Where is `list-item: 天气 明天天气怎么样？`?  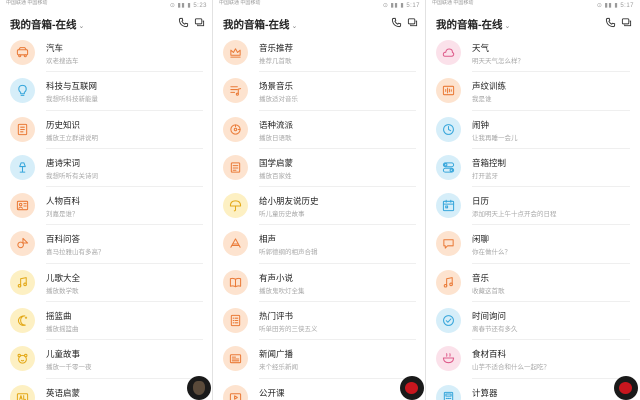 list-item: 天气 明天天气怎么样？ is located at coordinates (533, 53).